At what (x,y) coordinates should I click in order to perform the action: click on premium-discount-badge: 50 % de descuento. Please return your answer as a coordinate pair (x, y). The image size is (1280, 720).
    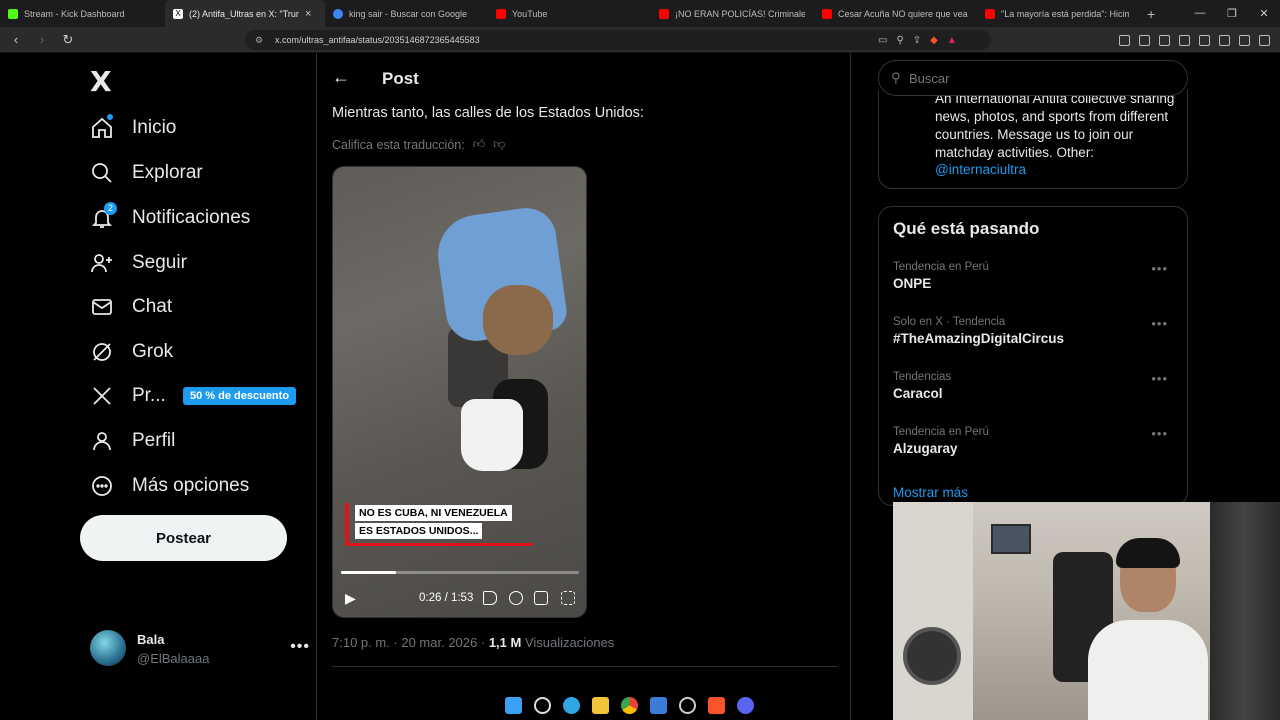
    Looking at the image, I should click on (240, 396).